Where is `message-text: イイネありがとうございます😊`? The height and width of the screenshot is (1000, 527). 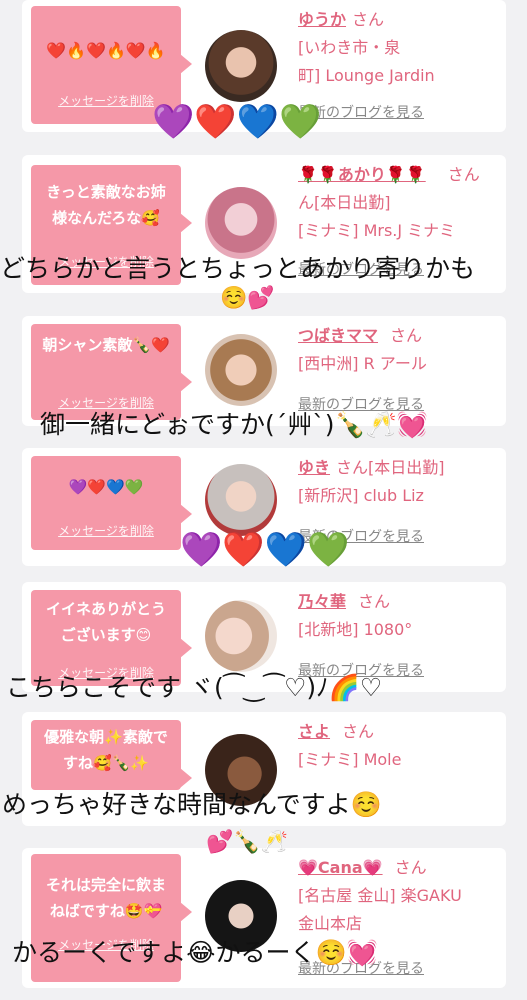 message-text: イイネありがとうございます😊 is located at coordinates (105, 622).